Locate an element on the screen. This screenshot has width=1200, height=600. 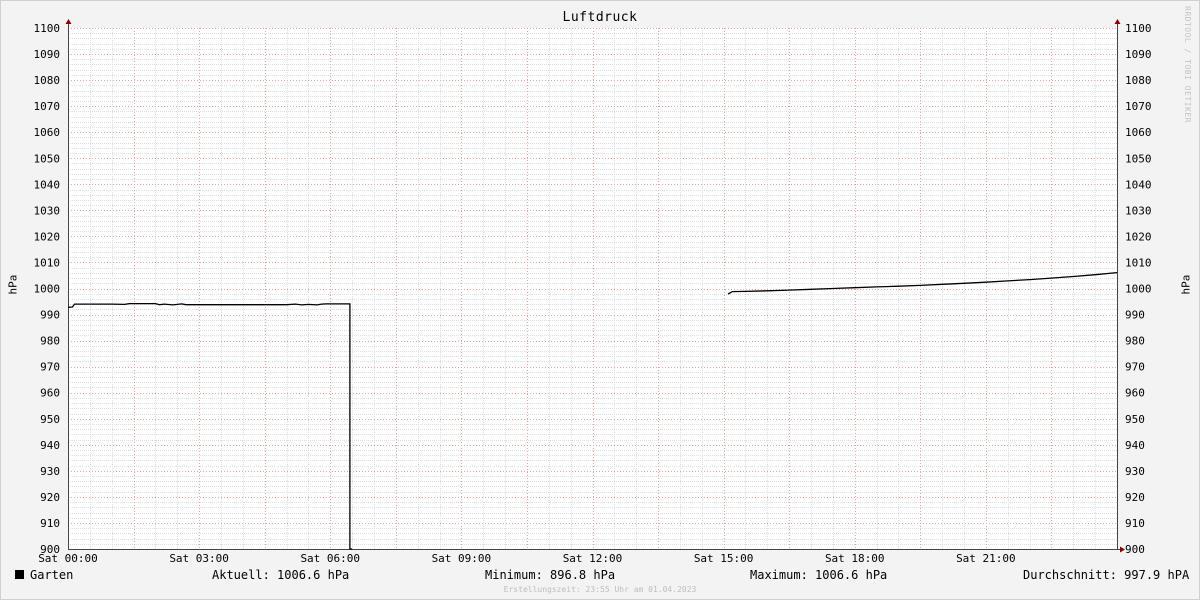
legend-current: Aktuell: 1006.6 hPa is located at coordinates (281, 575).